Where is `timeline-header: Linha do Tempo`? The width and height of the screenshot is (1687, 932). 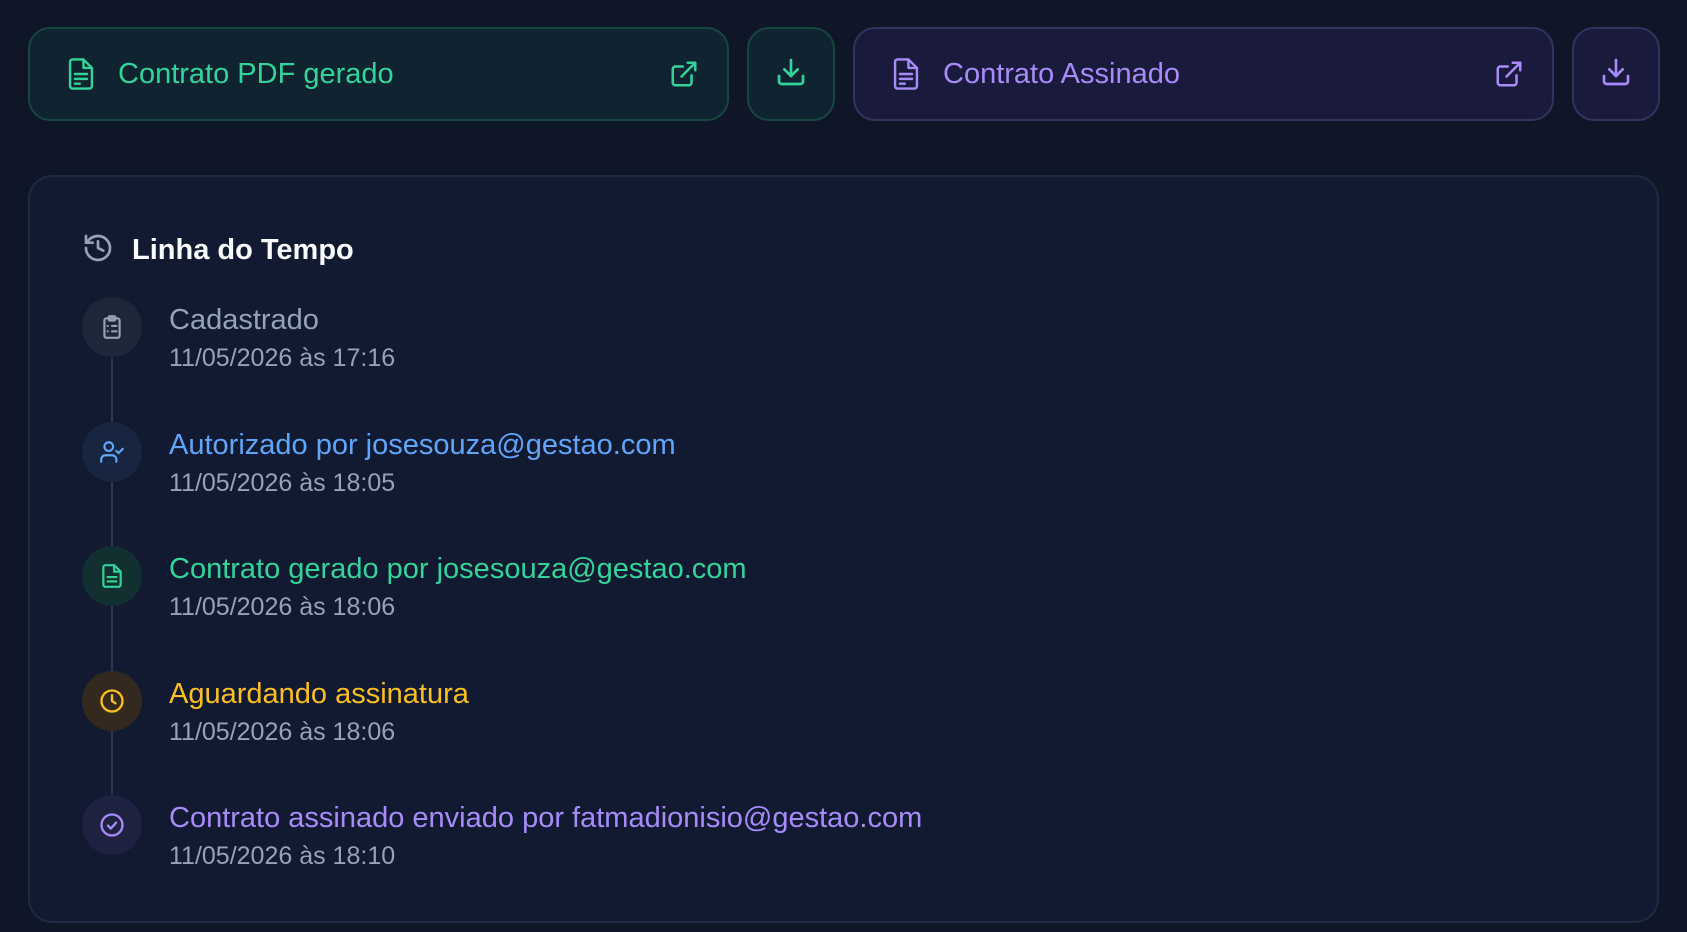 timeline-header: Linha do Tempo is located at coordinates (218, 250).